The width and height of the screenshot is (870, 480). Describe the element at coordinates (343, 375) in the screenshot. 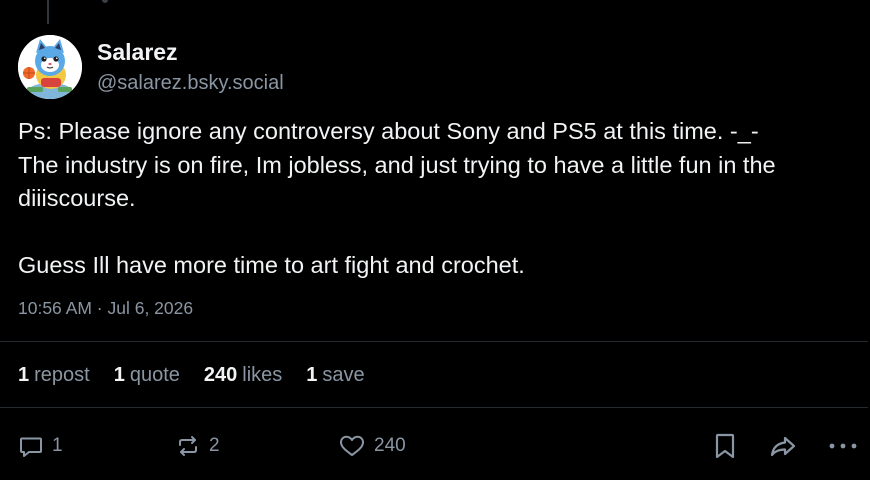

I see `save-stat-label: save` at that location.